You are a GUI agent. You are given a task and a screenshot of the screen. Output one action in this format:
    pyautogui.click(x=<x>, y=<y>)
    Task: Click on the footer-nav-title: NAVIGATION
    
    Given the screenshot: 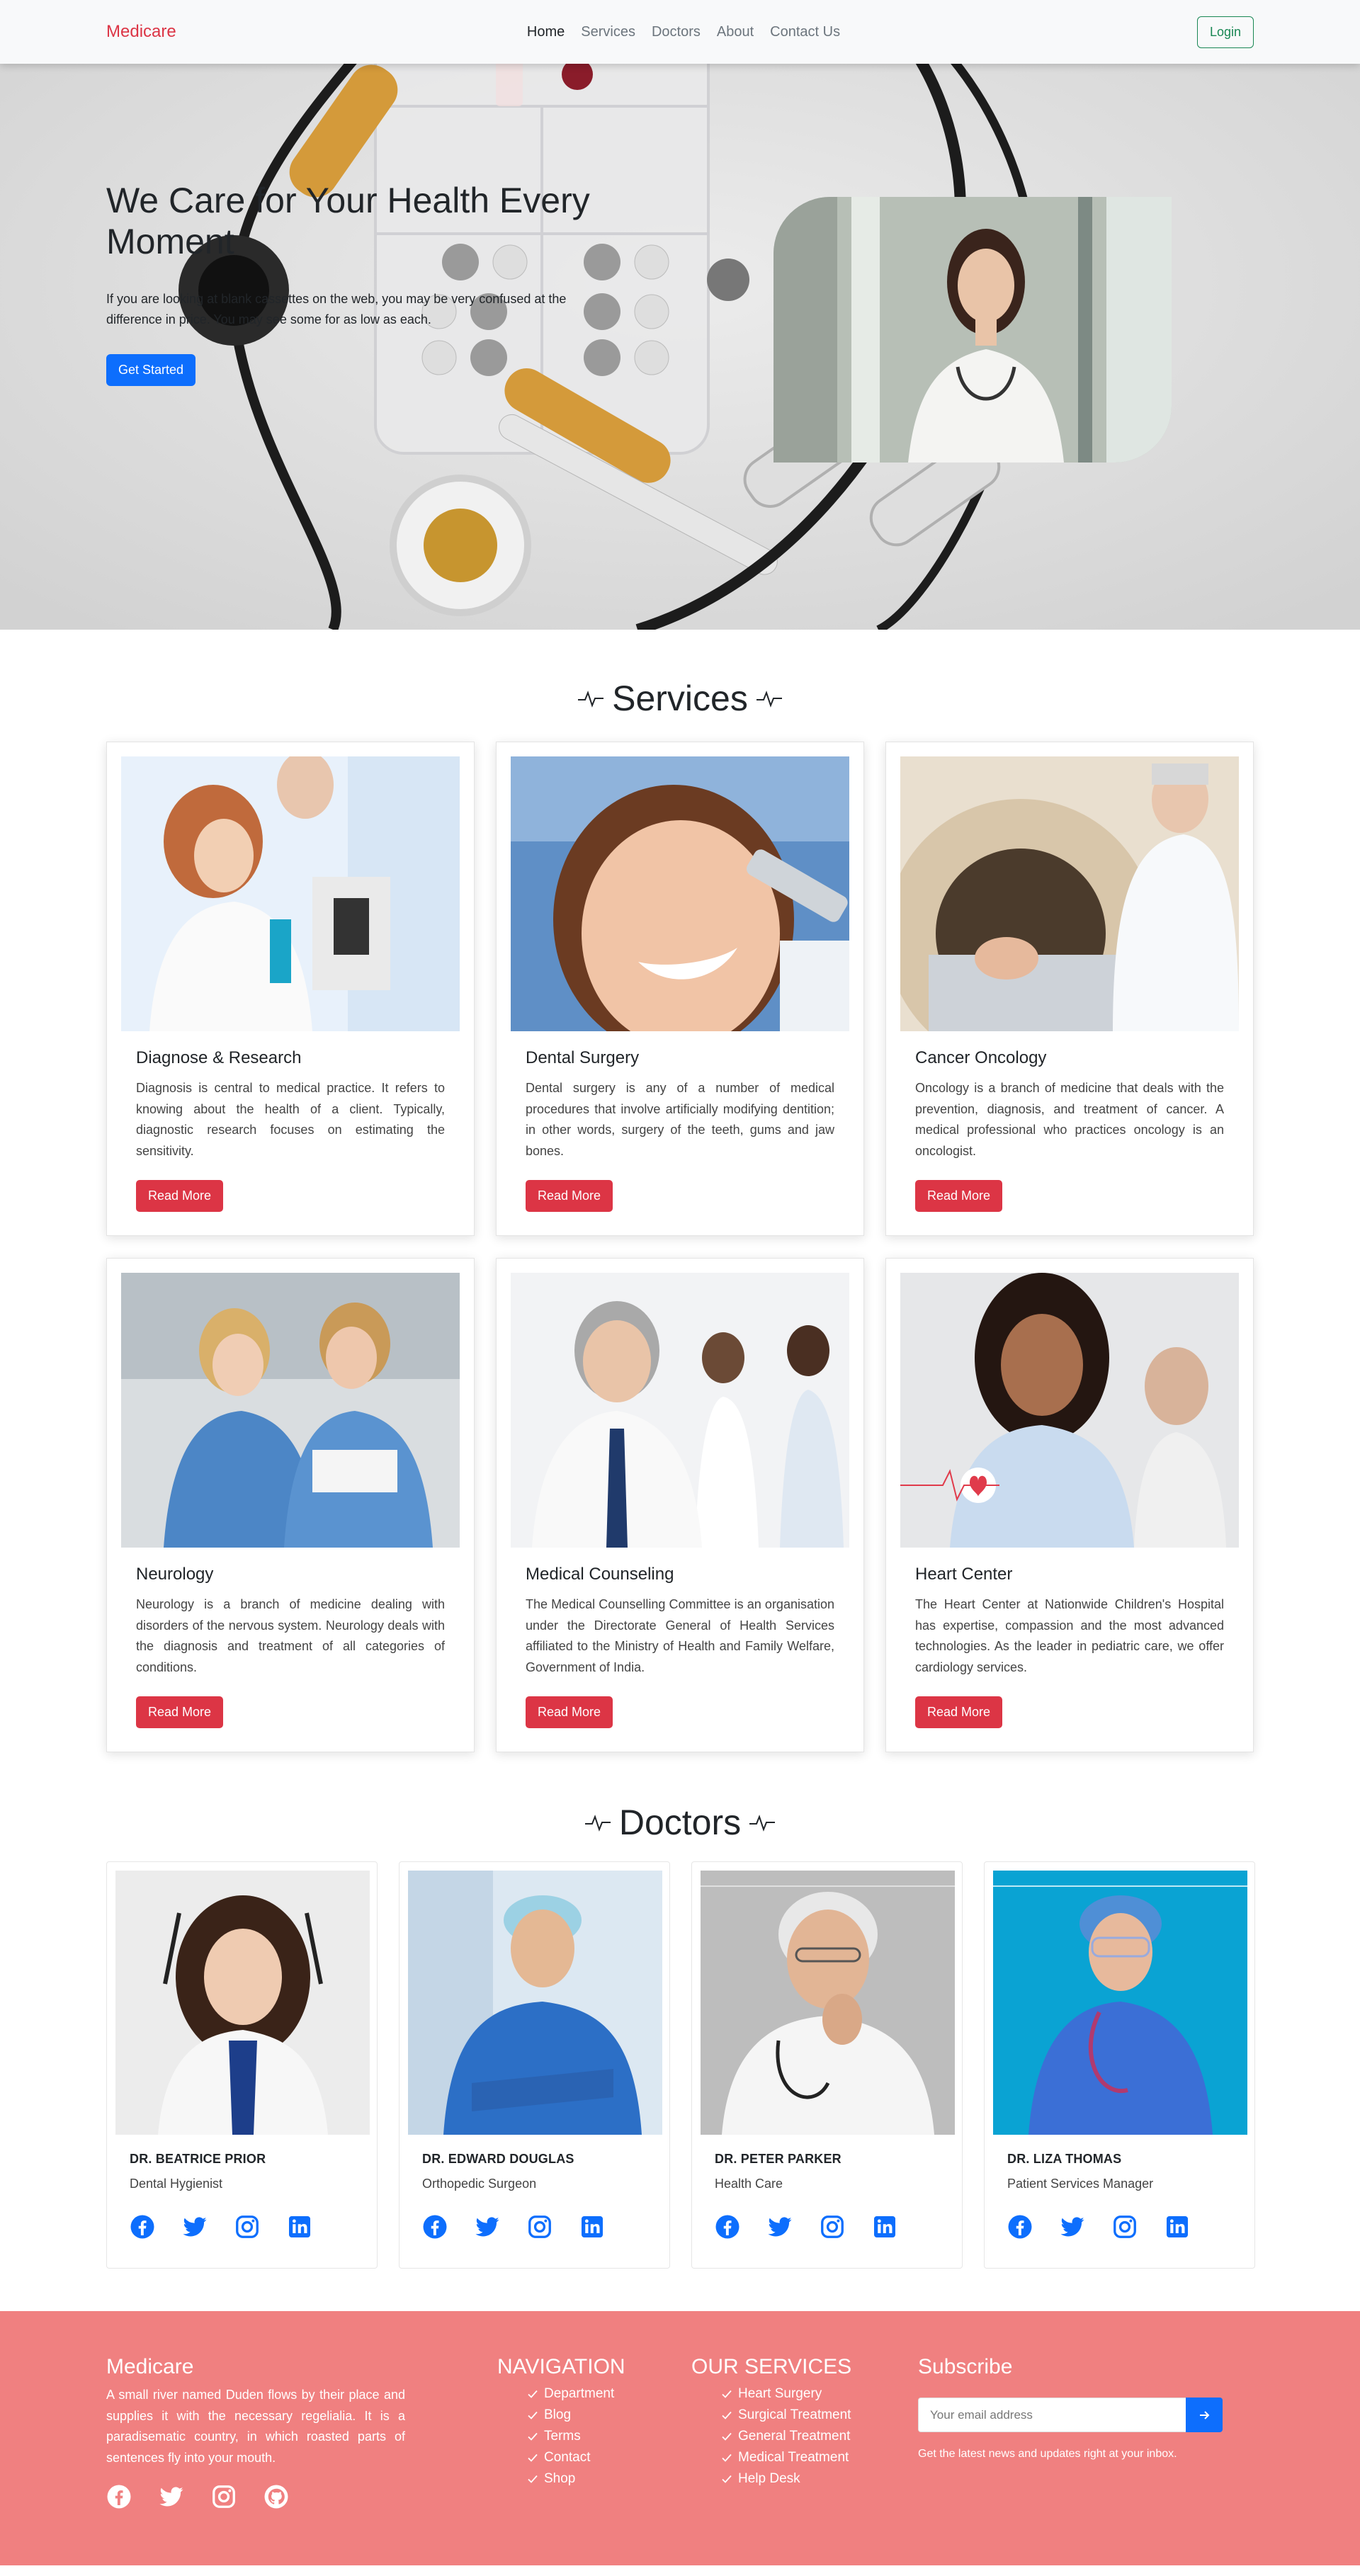 What is the action you would take?
    pyautogui.click(x=561, y=2366)
    